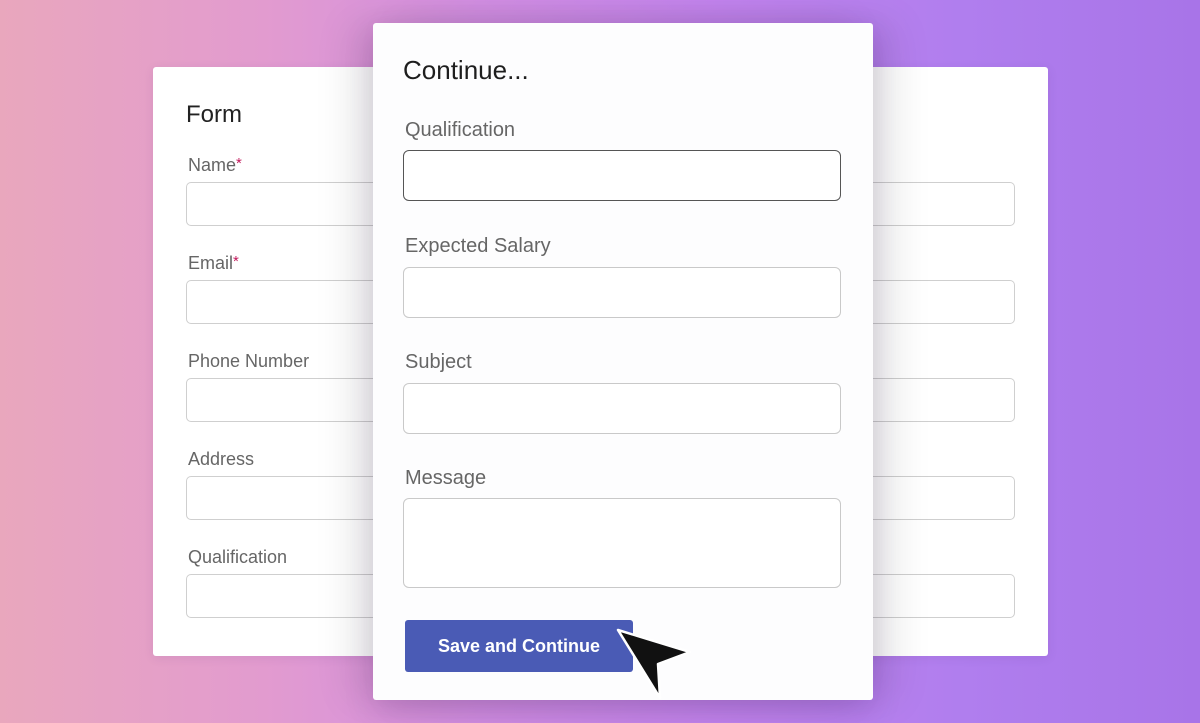 This screenshot has height=723, width=1200. Describe the element at coordinates (934, 400) in the screenshot. I see `phone-number-input-right-edge` at that location.